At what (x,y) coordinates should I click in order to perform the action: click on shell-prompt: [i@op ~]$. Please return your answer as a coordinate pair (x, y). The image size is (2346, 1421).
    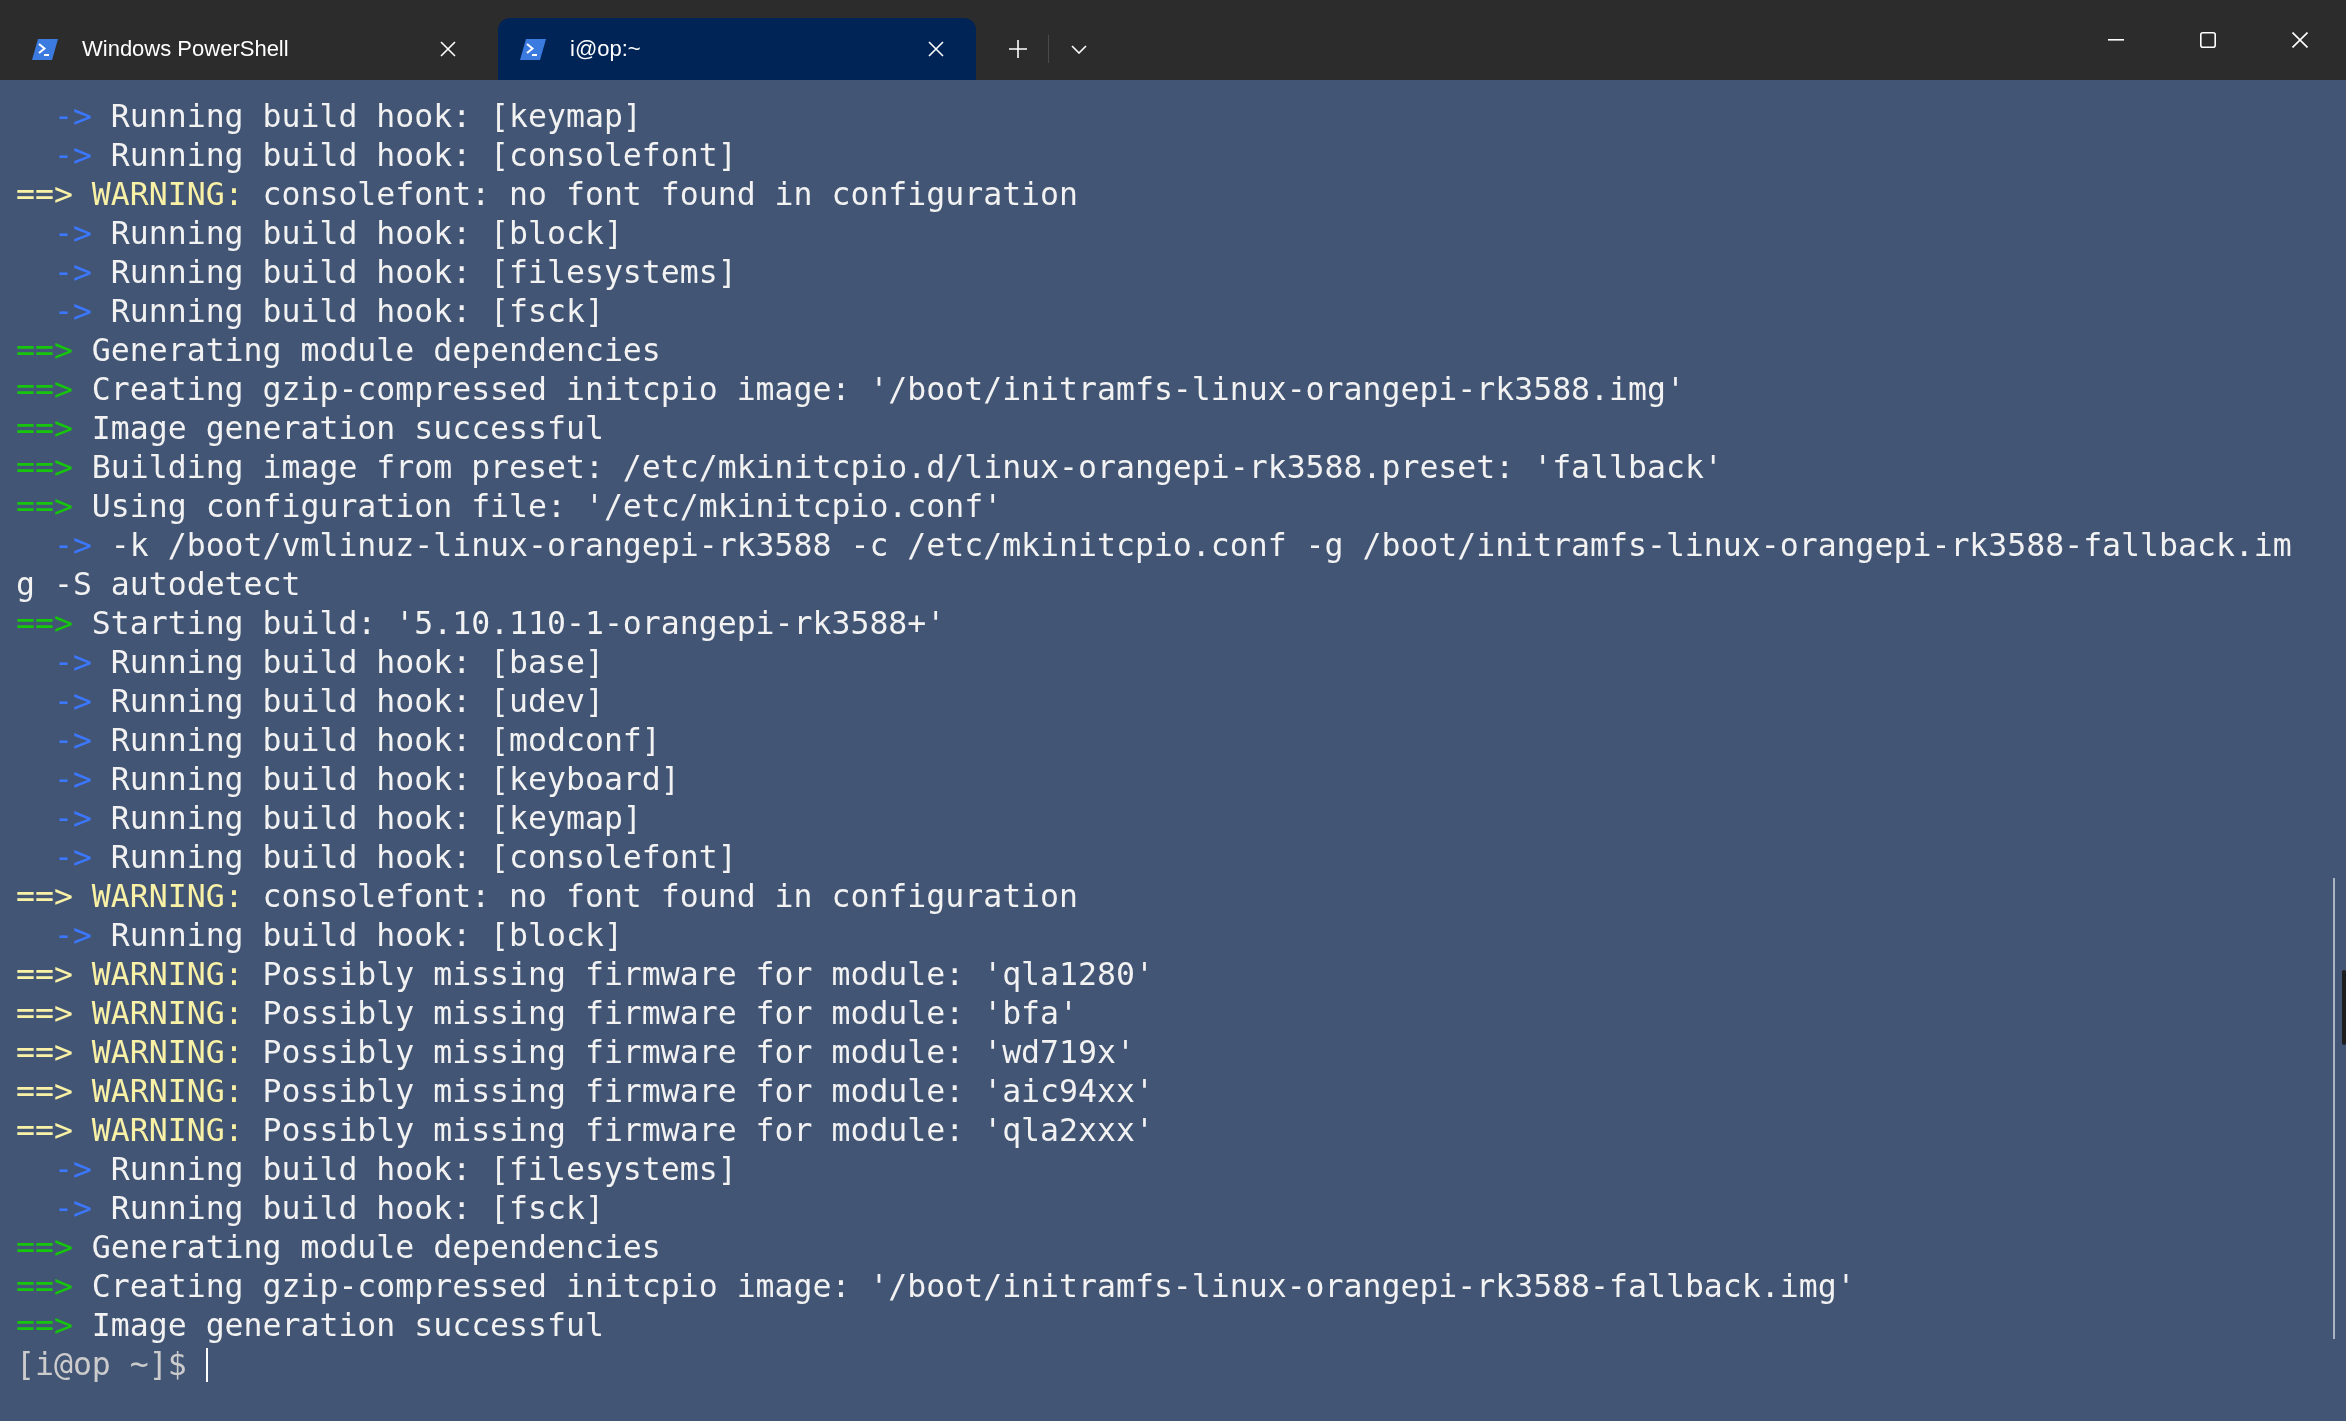
    Looking at the image, I should click on (101, 1364).